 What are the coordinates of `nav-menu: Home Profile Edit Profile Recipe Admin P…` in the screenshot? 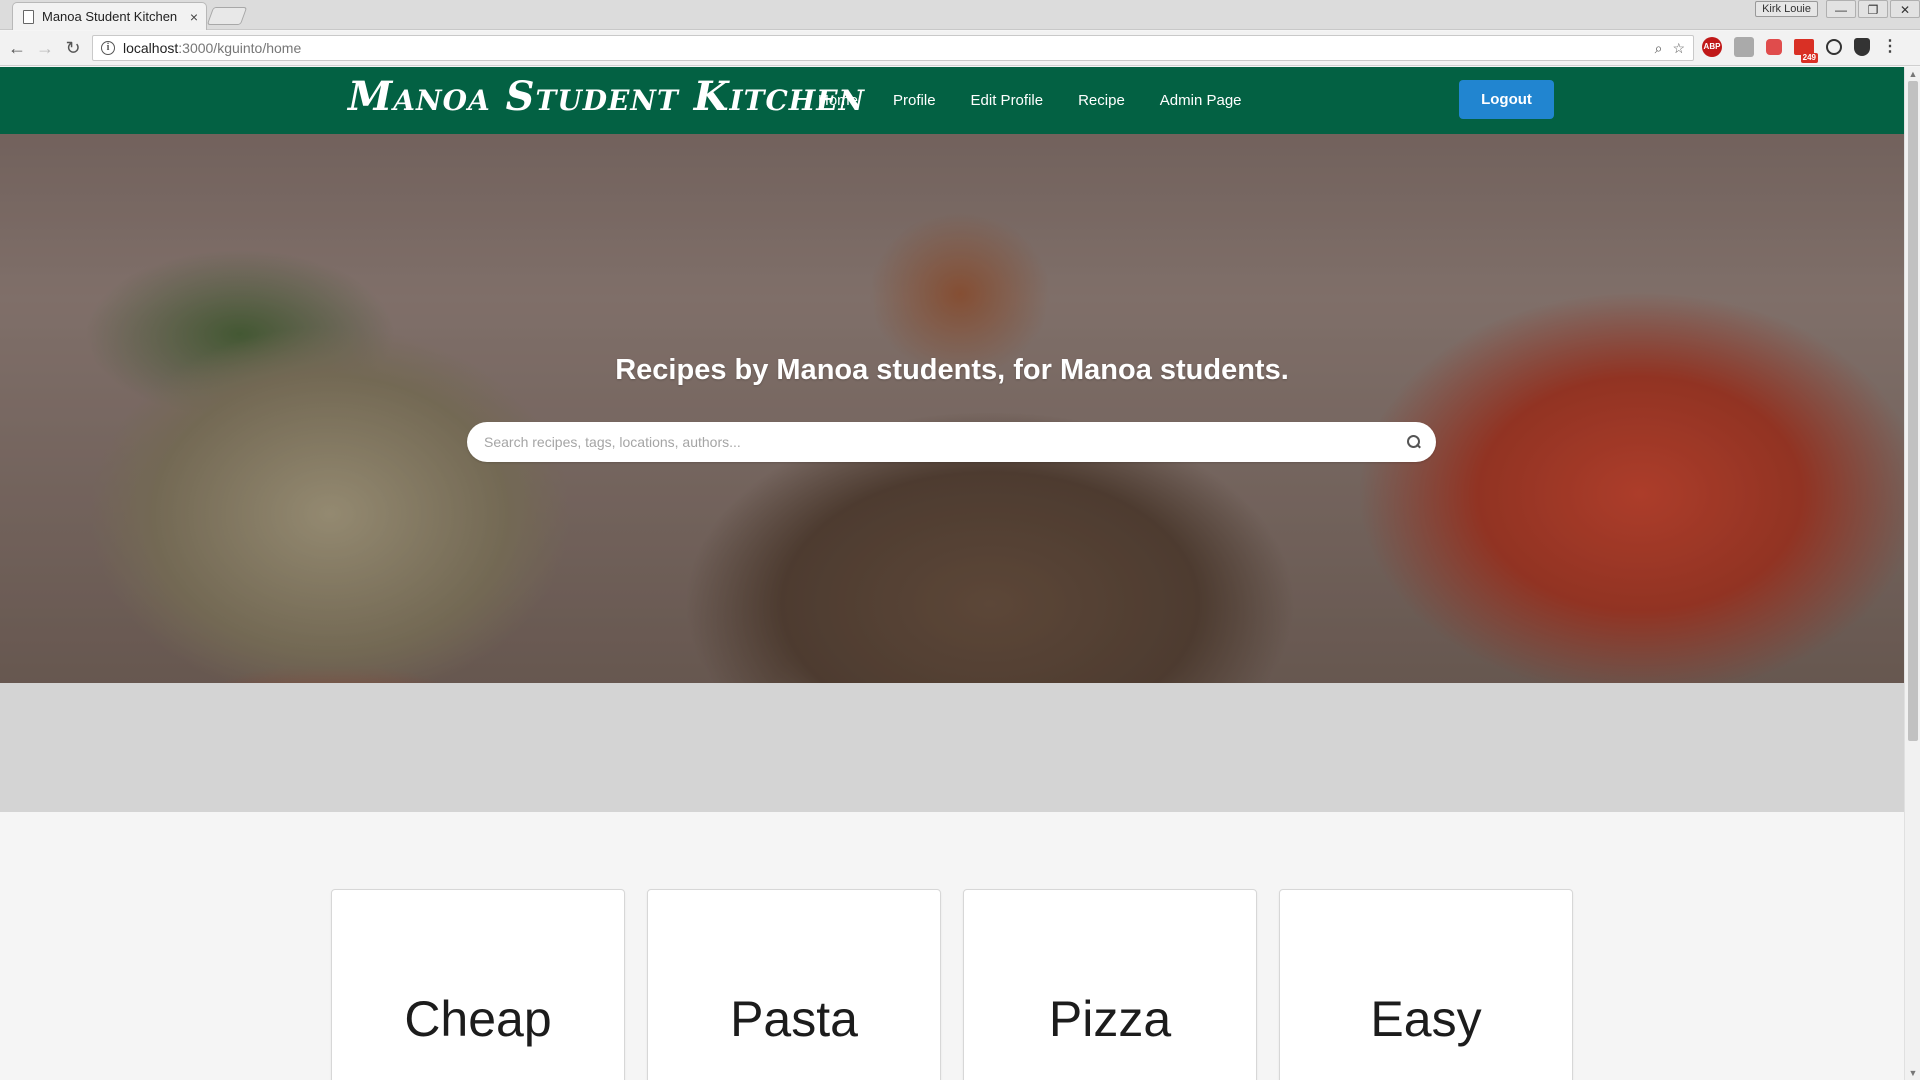 It's located at (1030, 100).